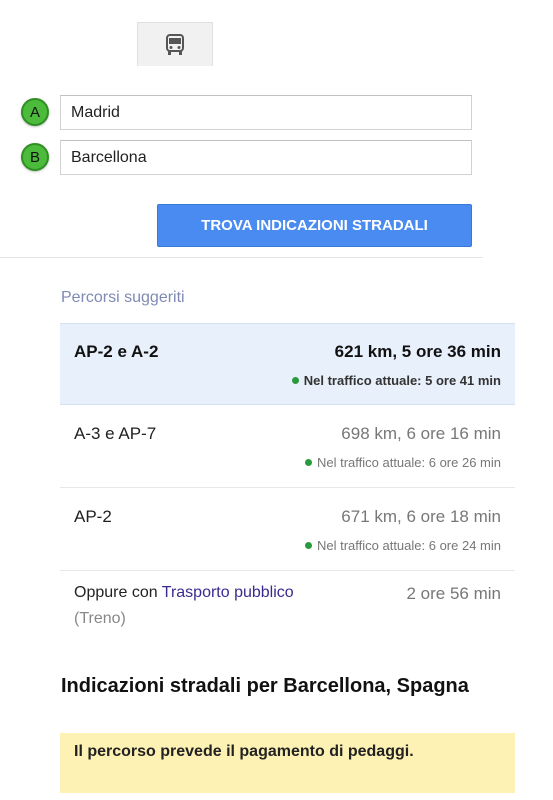 Image resolution: width=553 pixels, height=800 pixels. What do you see at coordinates (100, 618) in the screenshot?
I see `transit-mode-label: (Treno)` at bounding box center [100, 618].